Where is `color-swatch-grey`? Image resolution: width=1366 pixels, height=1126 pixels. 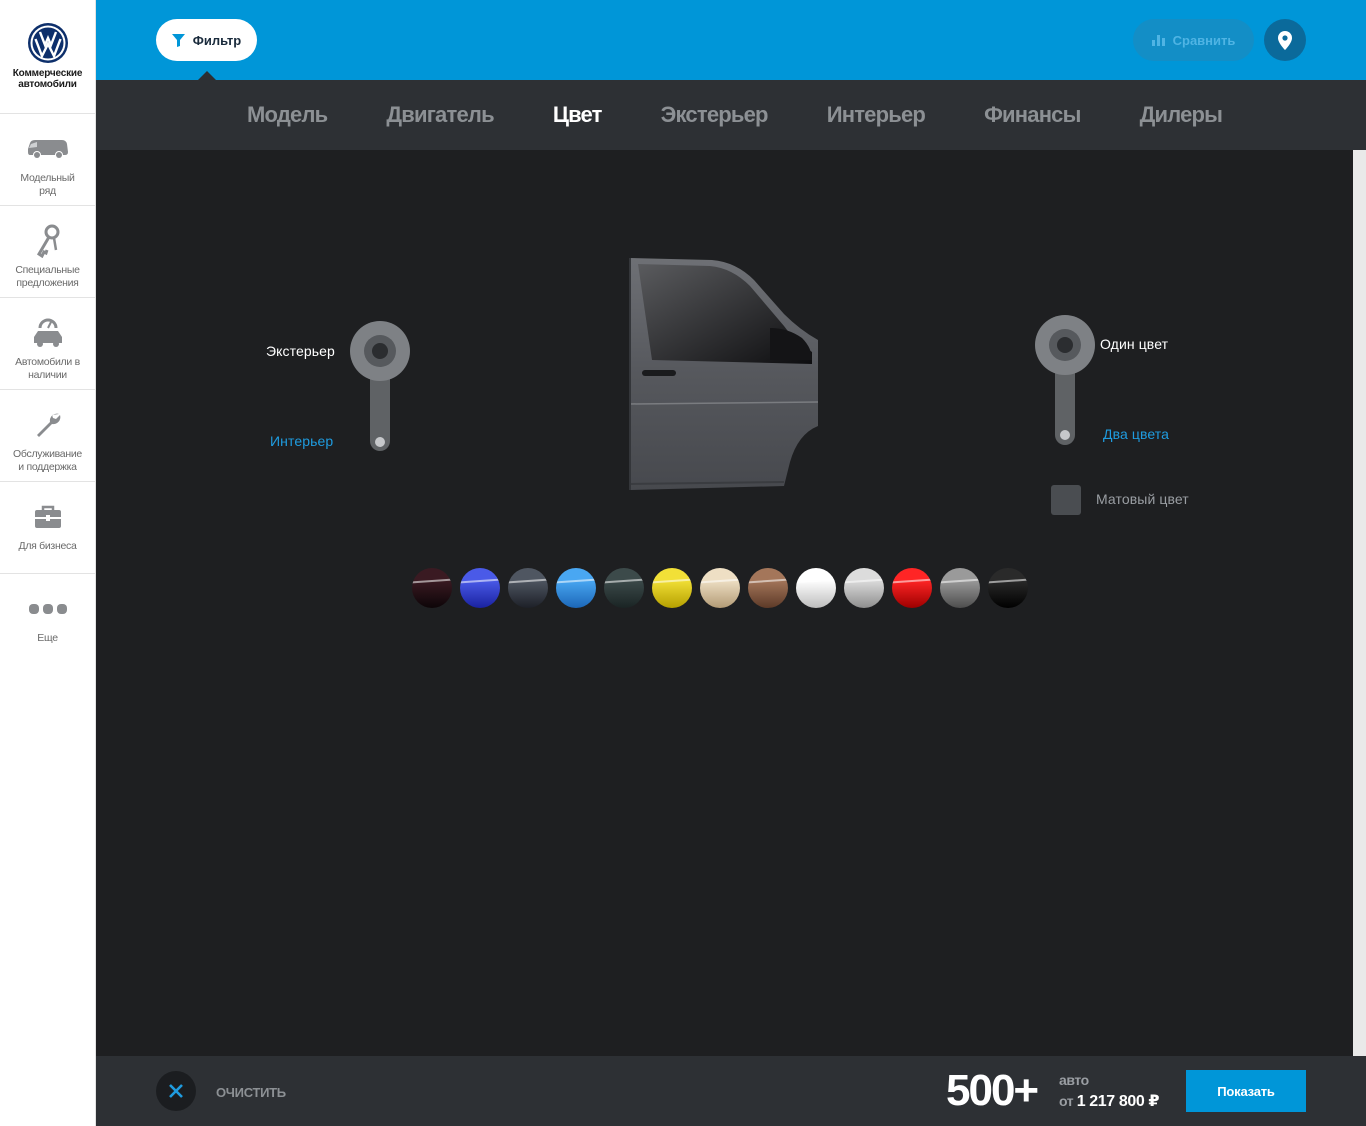 color-swatch-grey is located at coordinates (960, 588).